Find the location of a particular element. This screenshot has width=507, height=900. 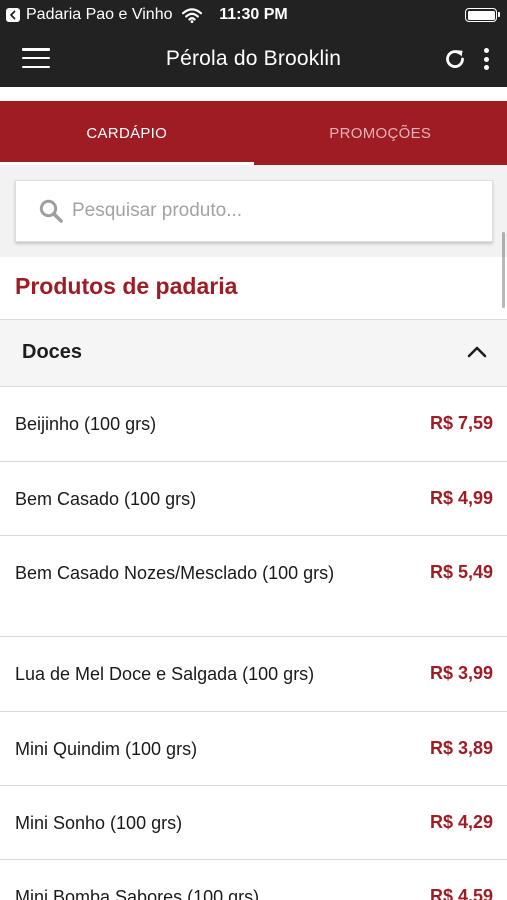

product-row: Mini Quindim (100 grs) R$ 3,89 is located at coordinates (253, 749).